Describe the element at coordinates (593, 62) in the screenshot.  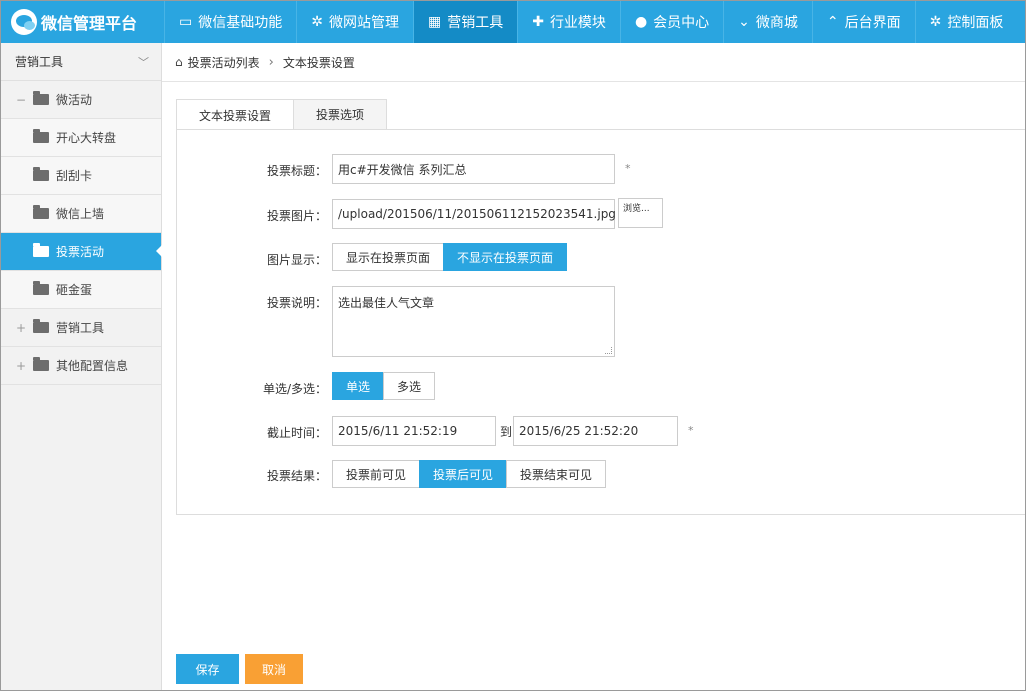
I see `breadcrumb: ⌂ 投票活动列表 › 文本投票设置` at that location.